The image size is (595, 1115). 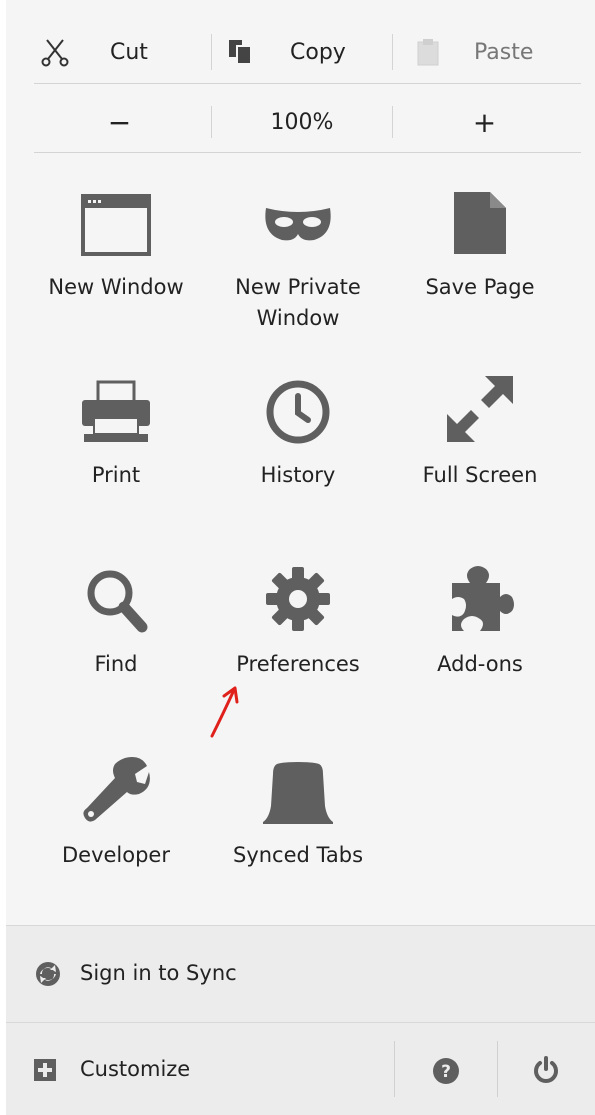 I want to click on customize-label: Customize, so click(x=135, y=1069).